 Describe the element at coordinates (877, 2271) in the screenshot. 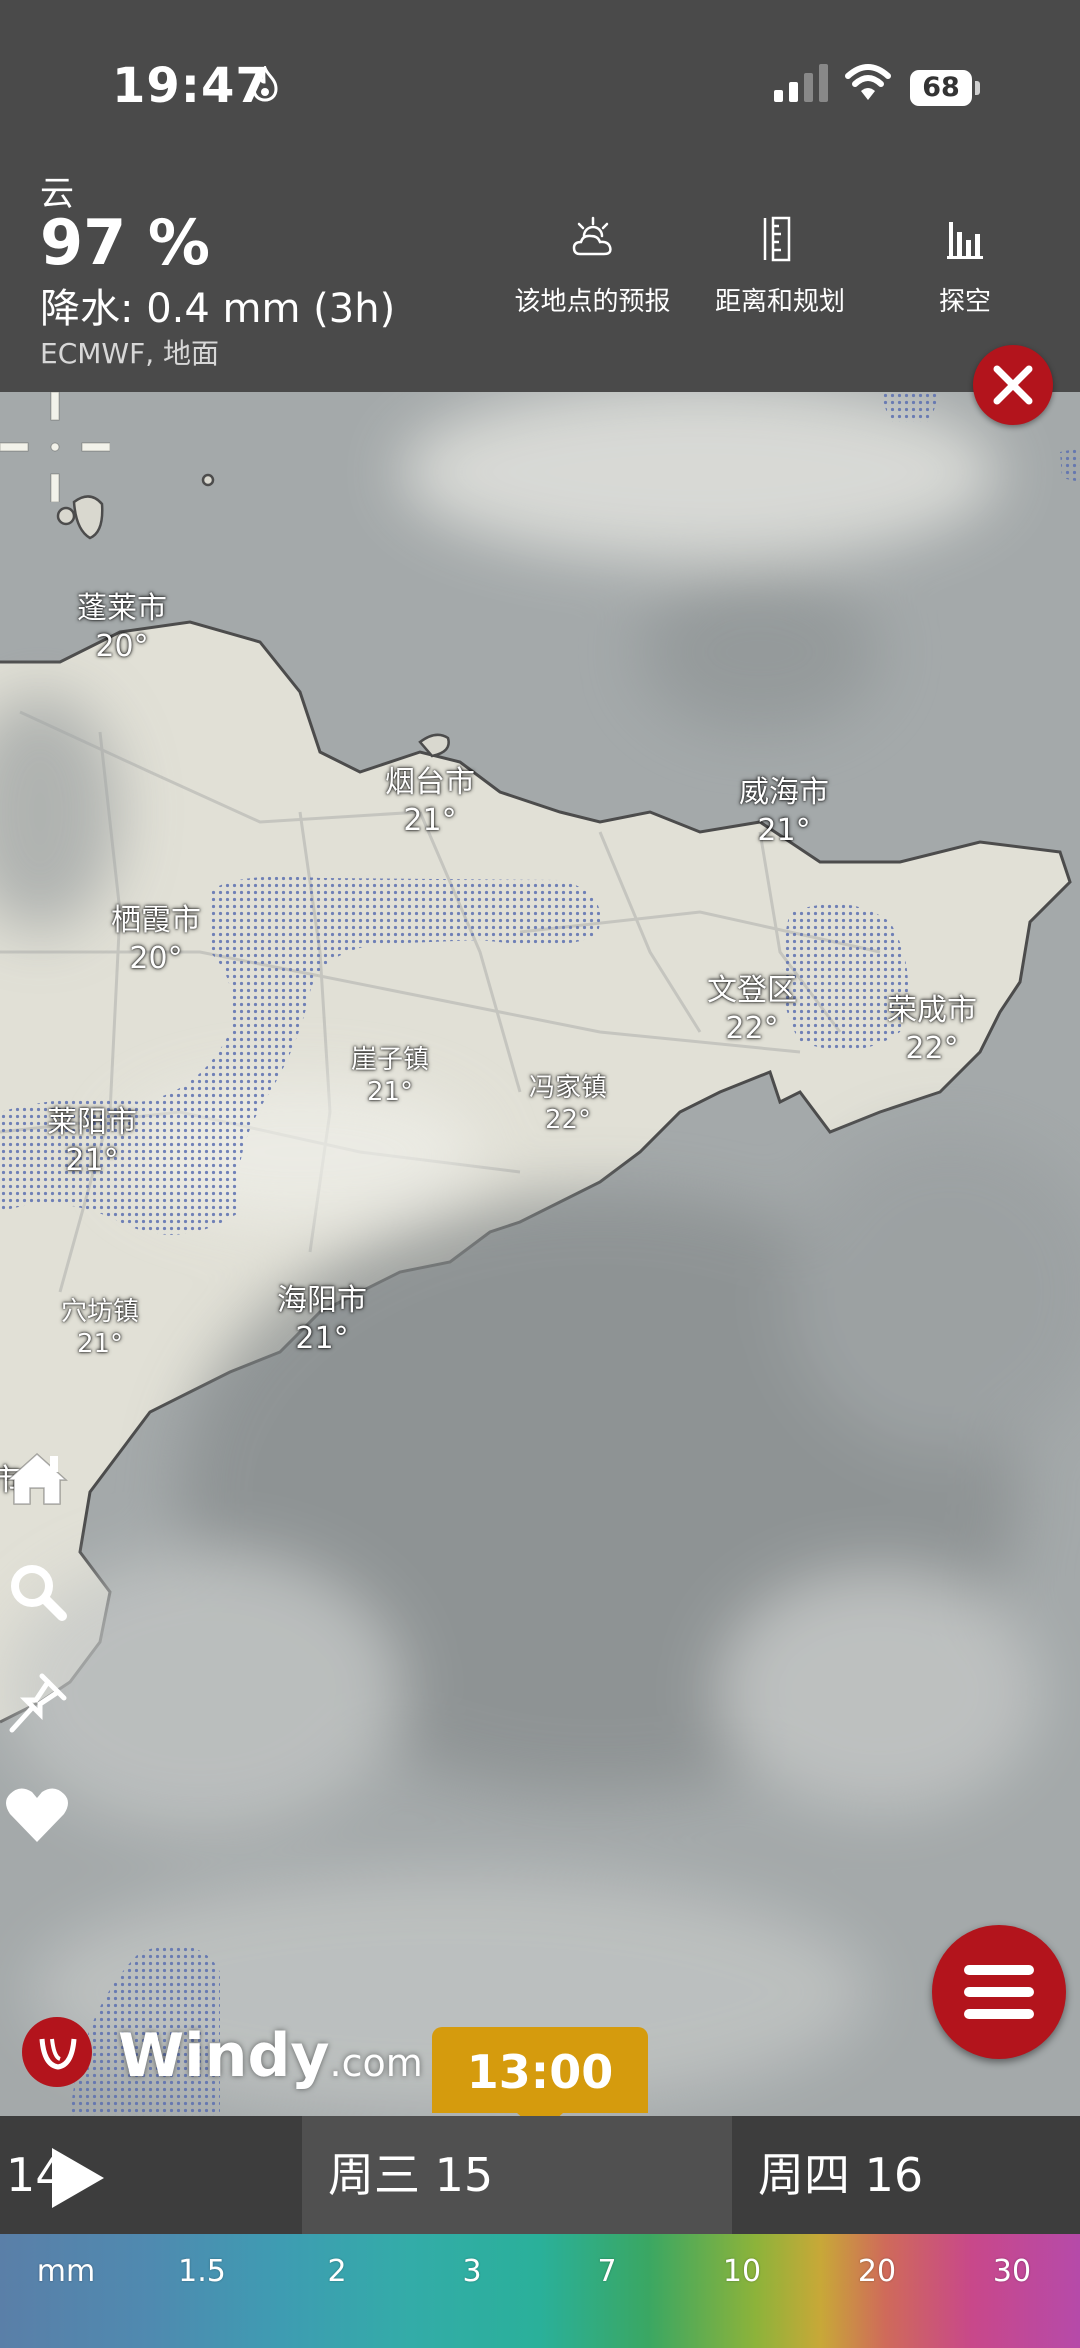

I see `legend-tick: 20` at that location.